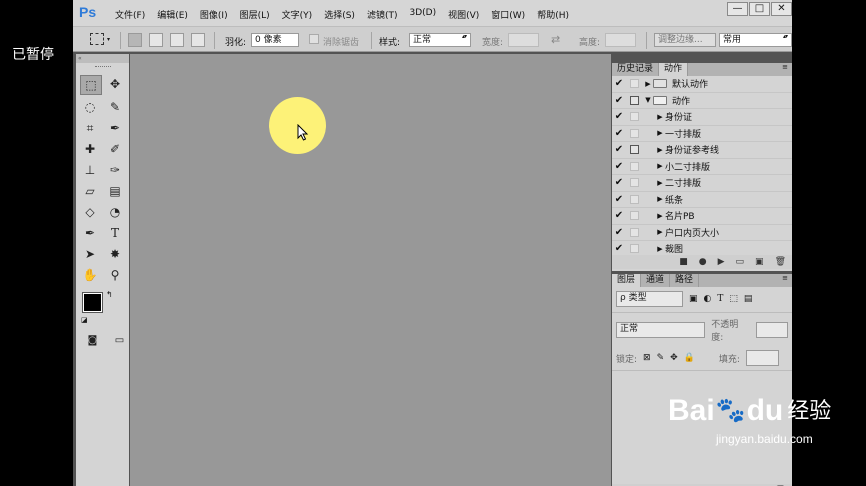 The height and width of the screenshot is (486, 866). Describe the element at coordinates (762, 358) in the screenshot. I see `fill-input` at that location.